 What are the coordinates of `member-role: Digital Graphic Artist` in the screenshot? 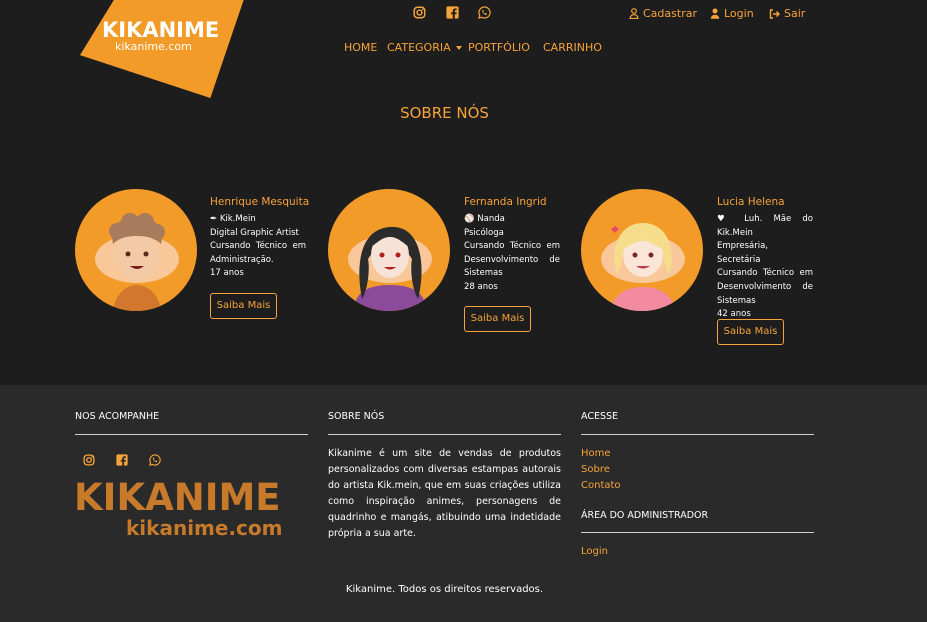 It's located at (254, 232).